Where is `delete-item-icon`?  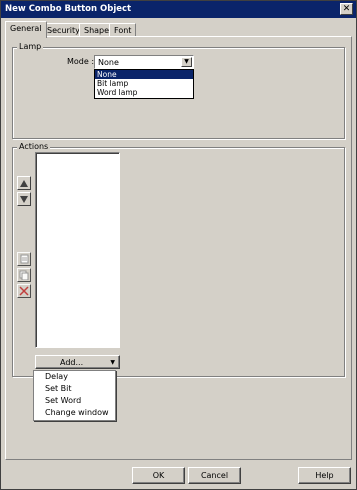
delete-item-icon is located at coordinates (24, 291).